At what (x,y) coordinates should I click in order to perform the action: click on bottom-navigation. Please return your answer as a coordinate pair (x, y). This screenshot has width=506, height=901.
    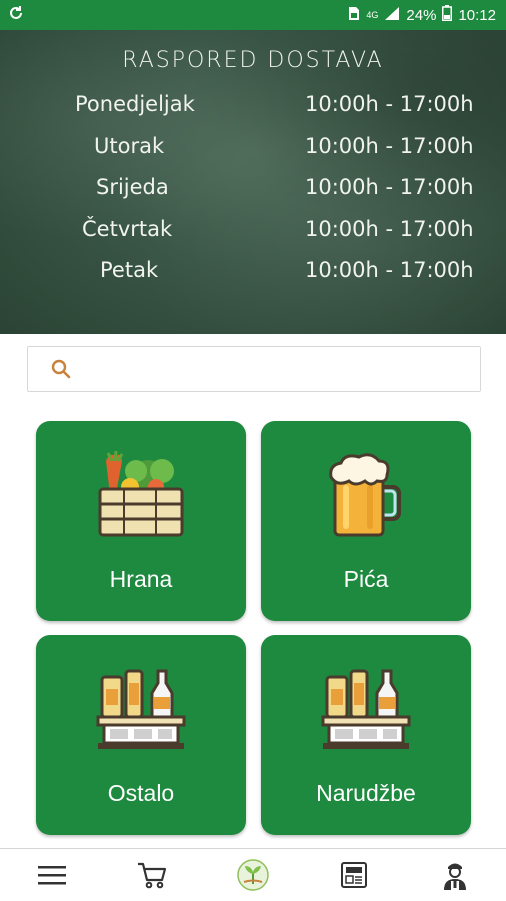
    Looking at the image, I should click on (253, 874).